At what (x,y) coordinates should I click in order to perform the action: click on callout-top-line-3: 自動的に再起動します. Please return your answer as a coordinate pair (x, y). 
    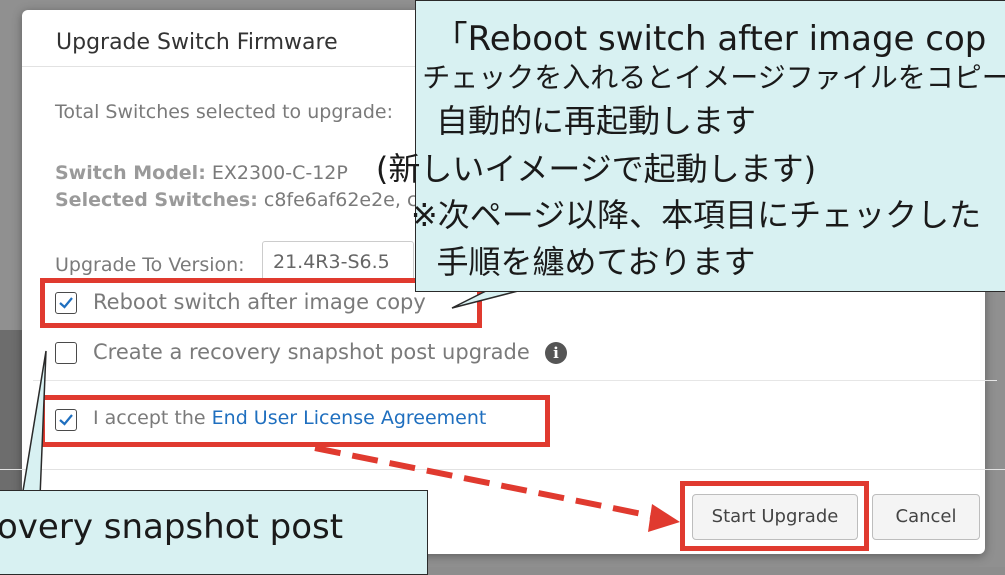
    Looking at the image, I should click on (595, 121).